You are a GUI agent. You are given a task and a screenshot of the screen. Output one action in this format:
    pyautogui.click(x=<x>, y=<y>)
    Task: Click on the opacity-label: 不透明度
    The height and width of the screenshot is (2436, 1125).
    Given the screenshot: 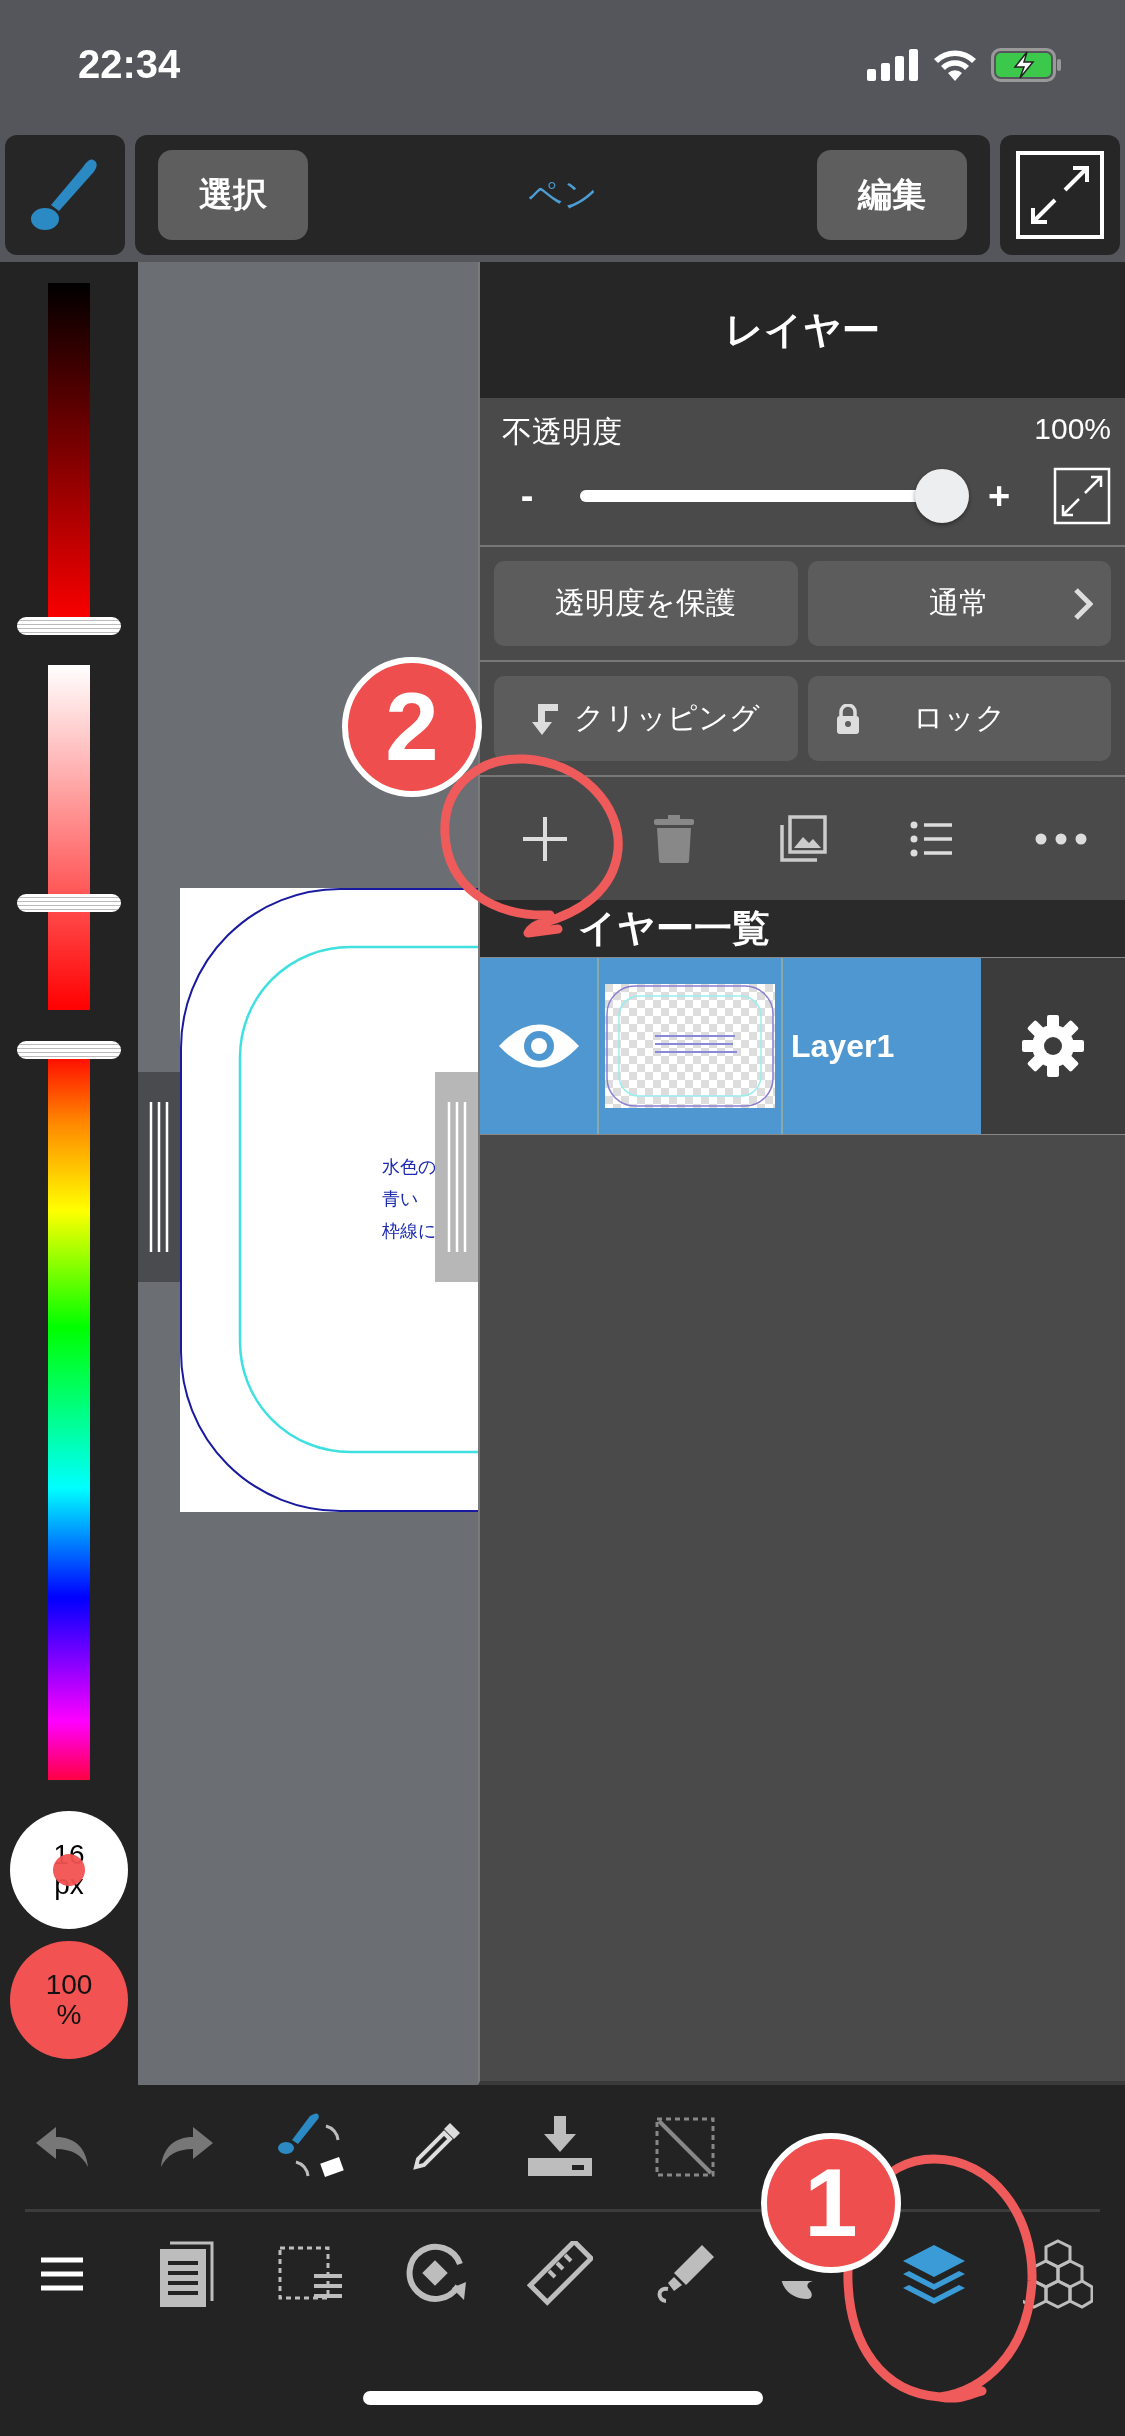 What is the action you would take?
    pyautogui.click(x=562, y=432)
    